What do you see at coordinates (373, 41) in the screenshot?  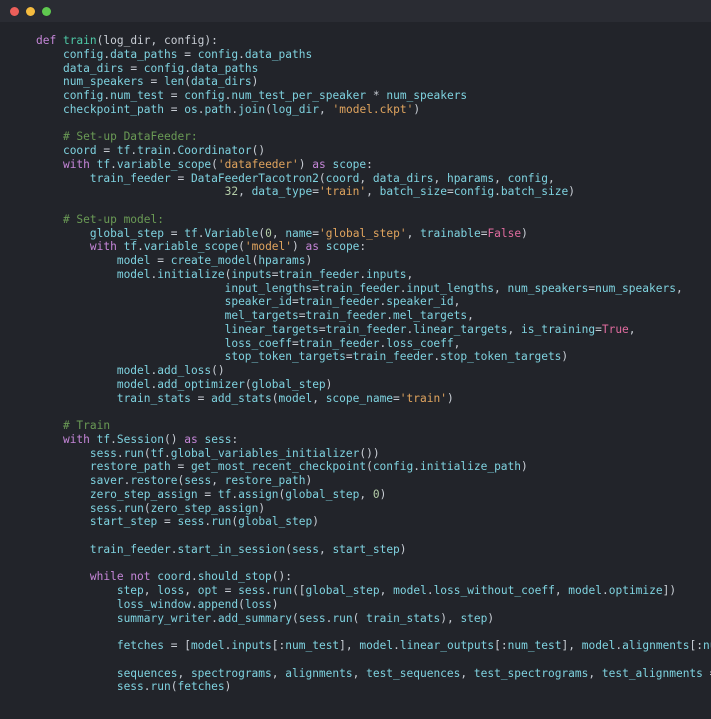 I see `code-line: def train(log_dir, config):` at bounding box center [373, 41].